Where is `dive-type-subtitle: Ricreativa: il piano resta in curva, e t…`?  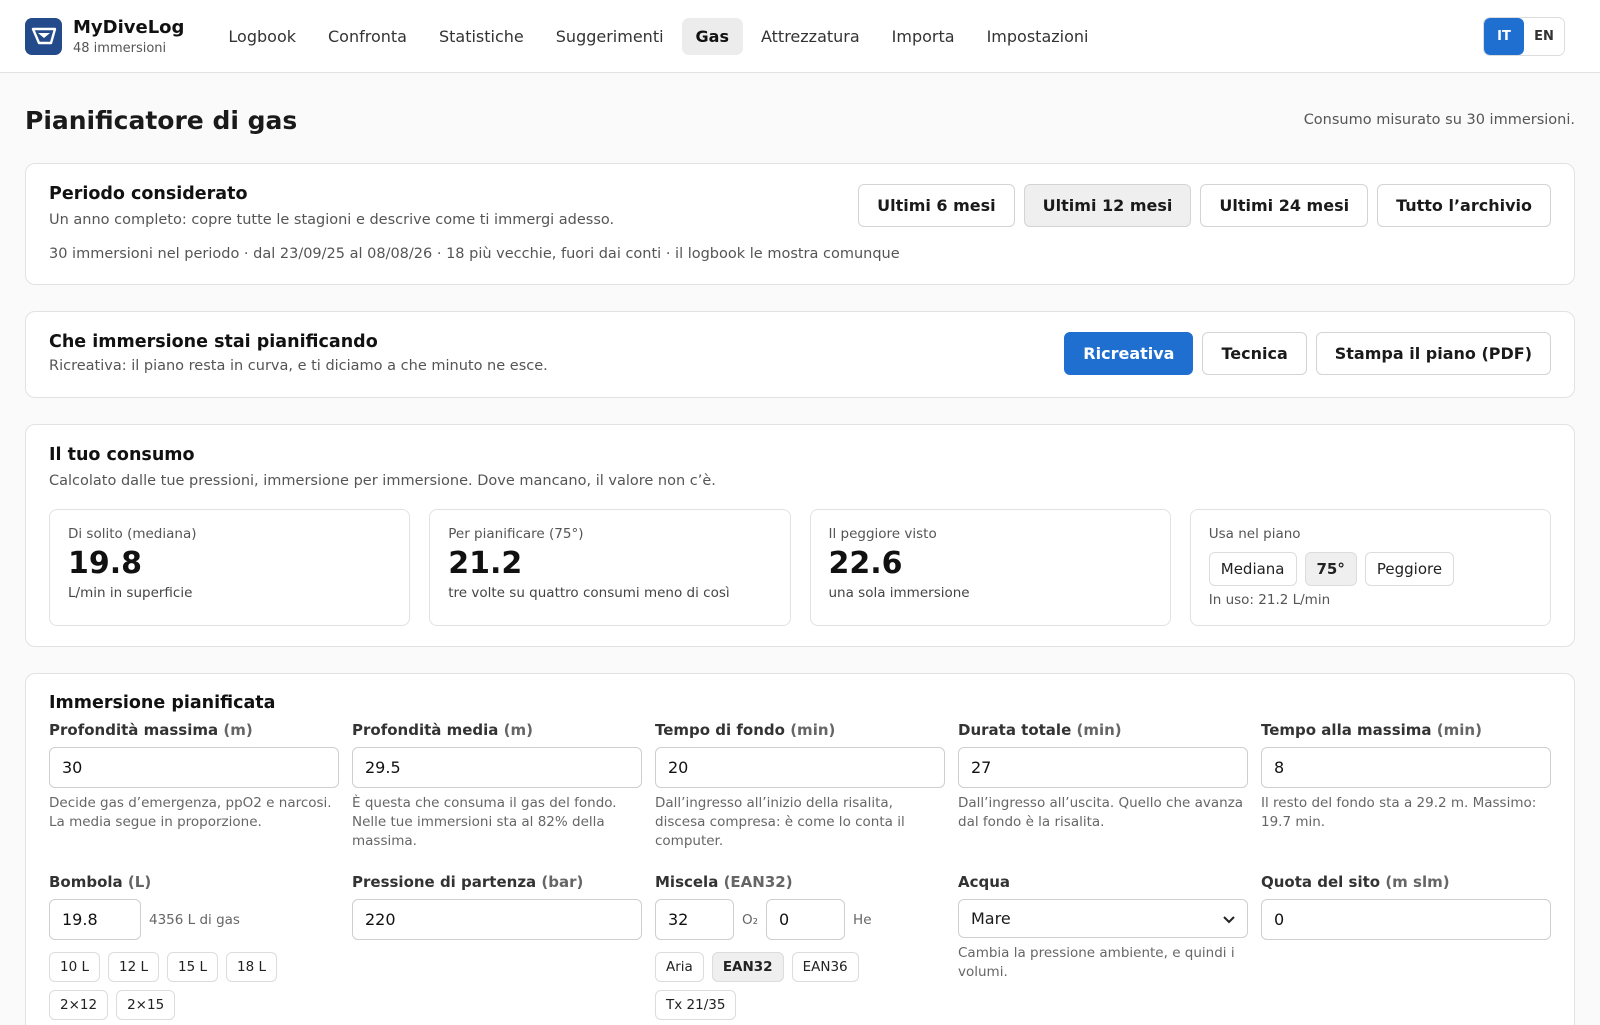
dive-type-subtitle: Ricreativa: il piano resta in curva, e t… is located at coordinates (298, 366).